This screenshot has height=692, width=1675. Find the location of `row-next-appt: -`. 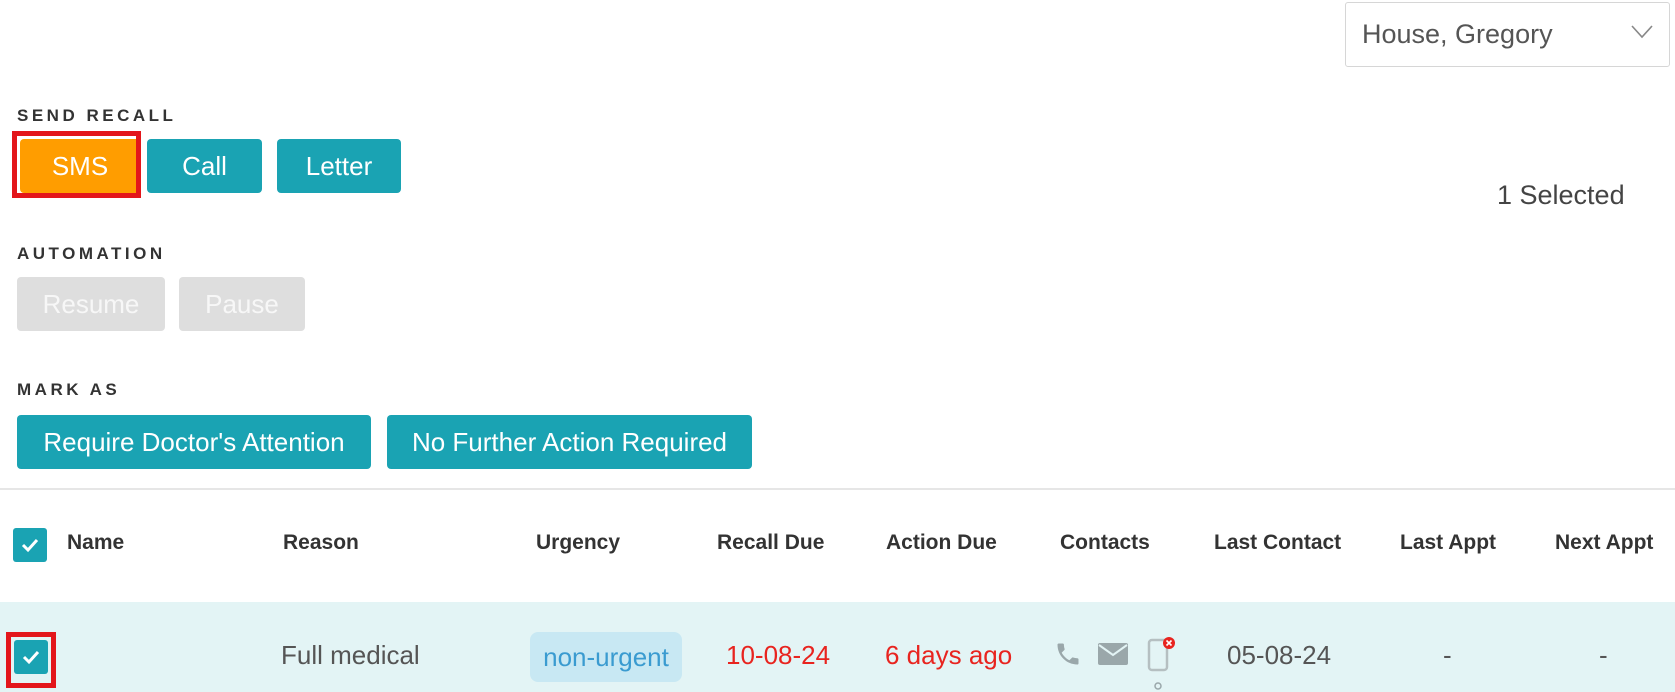

row-next-appt: - is located at coordinates (1603, 655).